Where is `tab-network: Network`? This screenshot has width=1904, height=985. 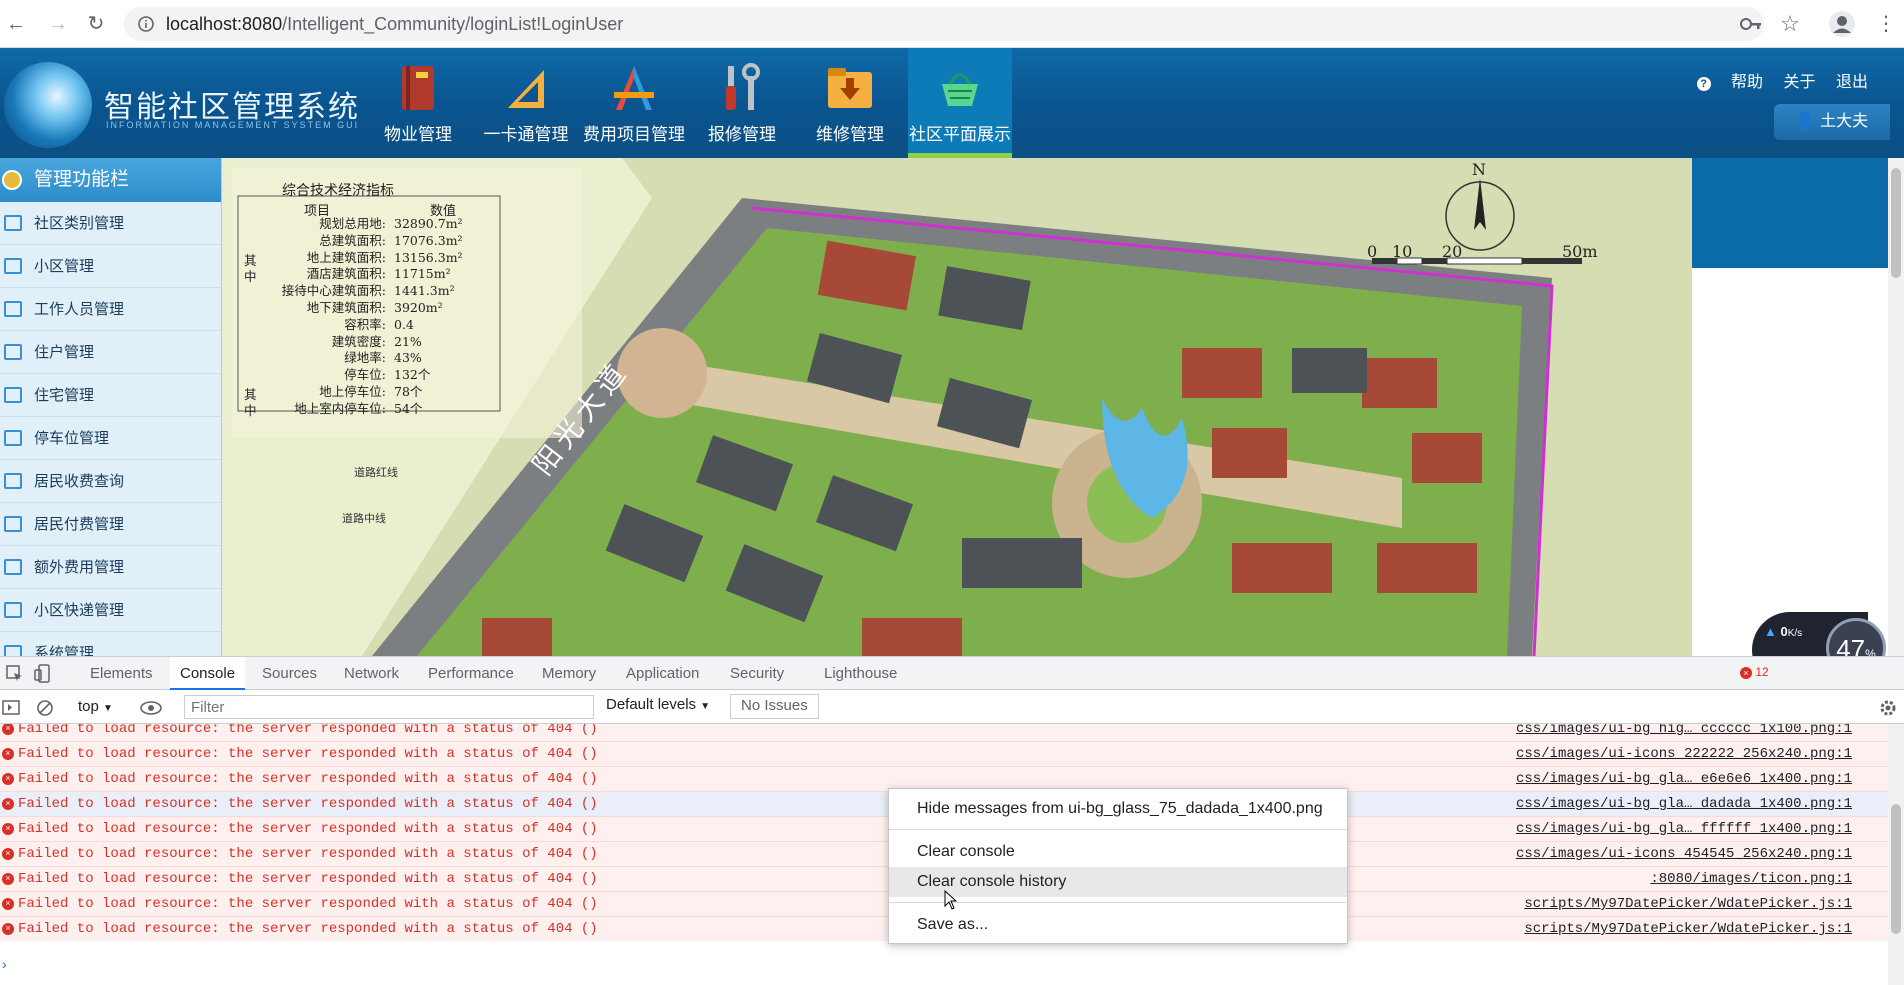 tab-network: Network is located at coordinates (371, 673).